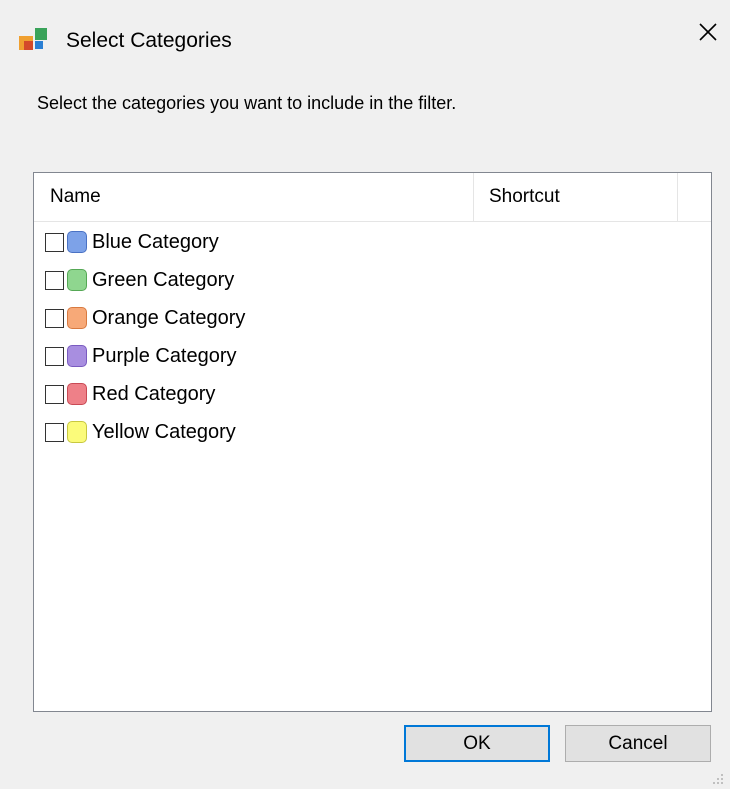  Describe the element at coordinates (149, 40) in the screenshot. I see `dialog-title: Select Categories` at that location.